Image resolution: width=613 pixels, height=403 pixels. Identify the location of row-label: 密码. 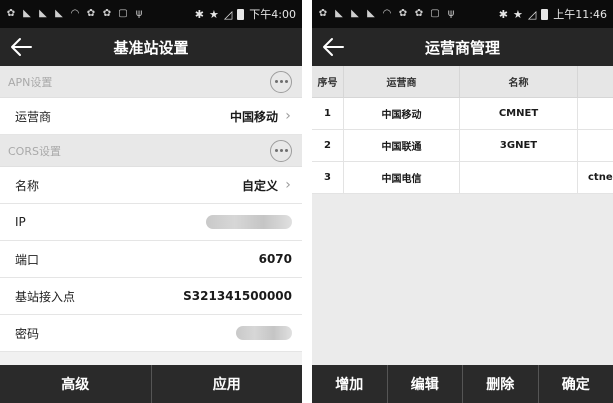
(27, 333).